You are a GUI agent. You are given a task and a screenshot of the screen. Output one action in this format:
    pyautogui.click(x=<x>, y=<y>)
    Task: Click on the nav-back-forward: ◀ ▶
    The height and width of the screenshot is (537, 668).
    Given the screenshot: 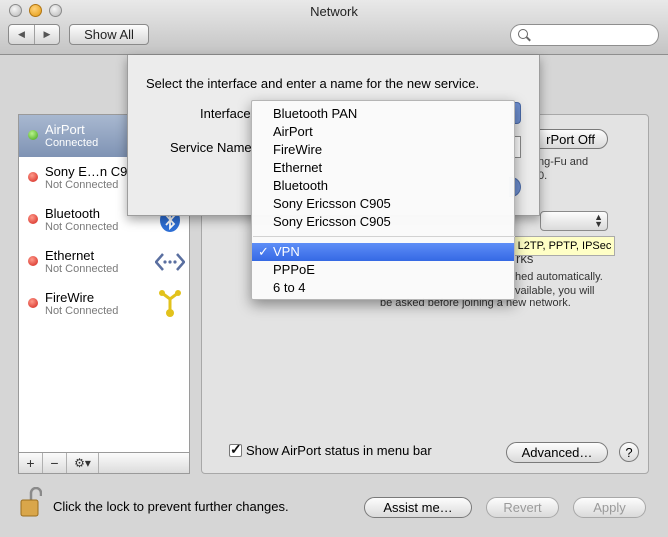 What is the action you would take?
    pyautogui.click(x=34, y=34)
    